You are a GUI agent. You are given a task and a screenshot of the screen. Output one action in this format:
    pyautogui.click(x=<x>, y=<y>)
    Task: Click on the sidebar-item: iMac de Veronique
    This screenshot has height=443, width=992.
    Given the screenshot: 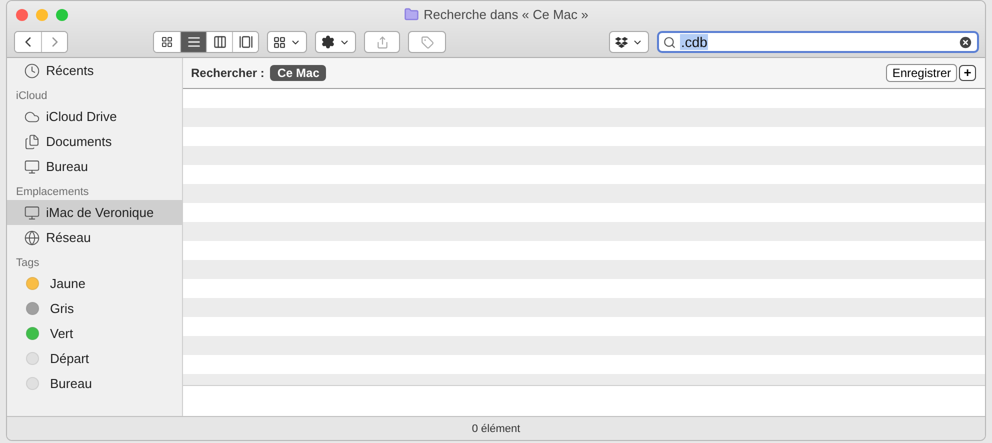 What is the action you would take?
    pyautogui.click(x=94, y=212)
    